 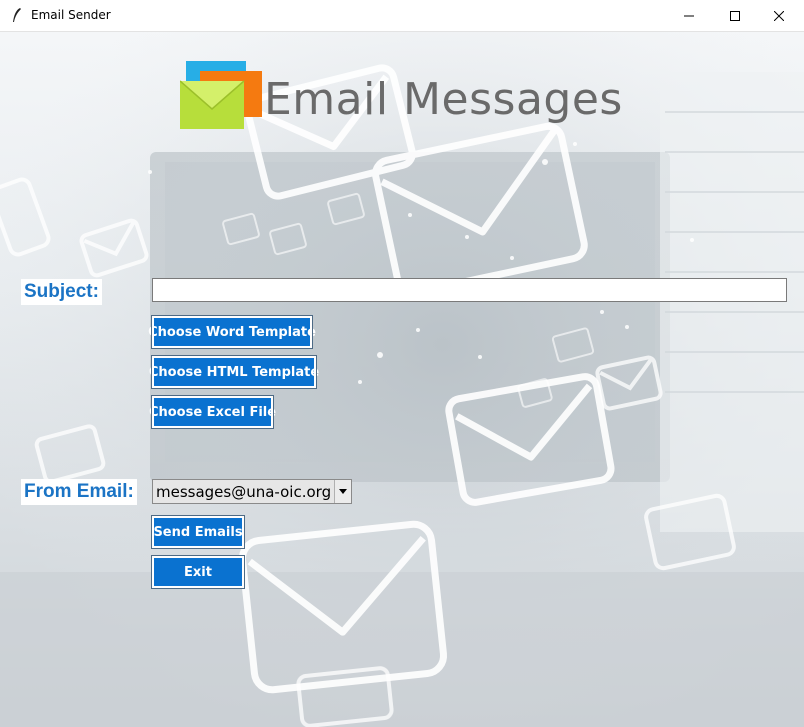 I want to click on email-stack-icon, so click(x=221, y=95).